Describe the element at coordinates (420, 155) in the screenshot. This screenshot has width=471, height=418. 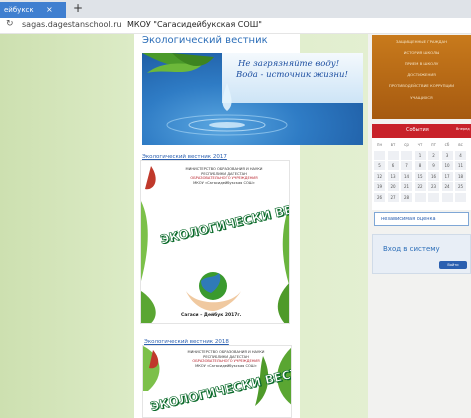
I see `calendar-day: 1` at that location.